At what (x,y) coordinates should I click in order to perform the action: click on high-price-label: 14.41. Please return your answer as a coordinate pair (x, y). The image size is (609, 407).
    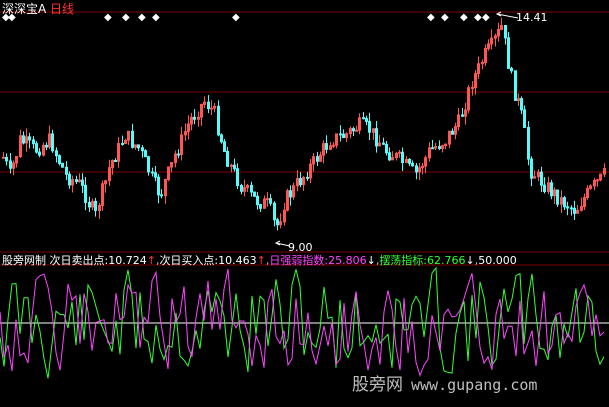
    Looking at the image, I should click on (532, 17).